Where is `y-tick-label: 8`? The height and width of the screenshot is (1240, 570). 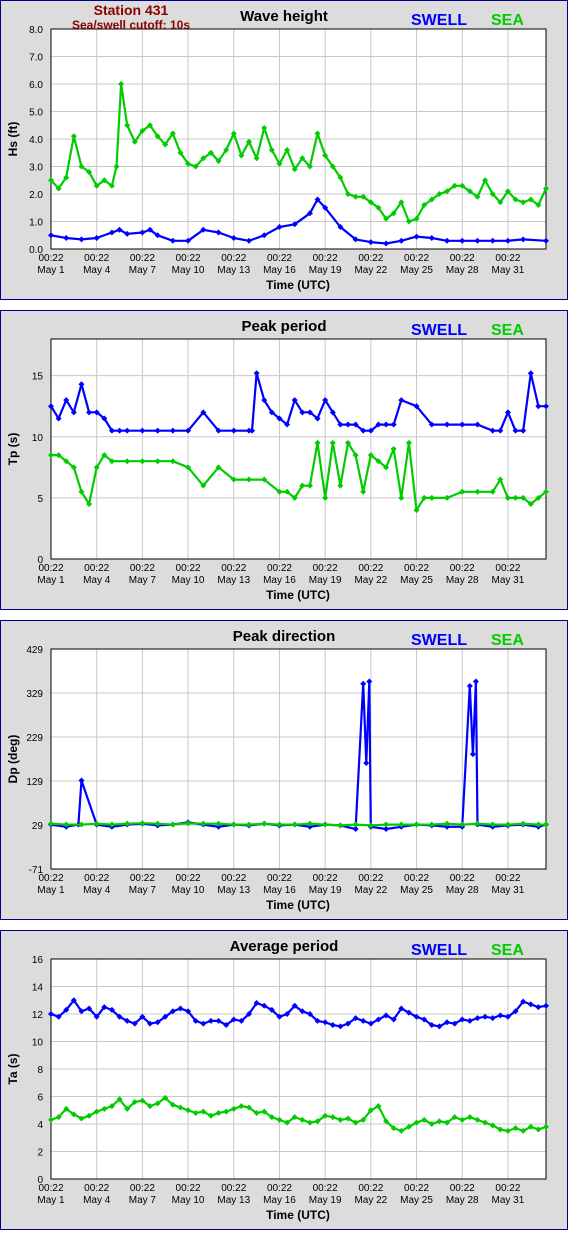
y-tick-label: 8 is located at coordinates (40, 1070).